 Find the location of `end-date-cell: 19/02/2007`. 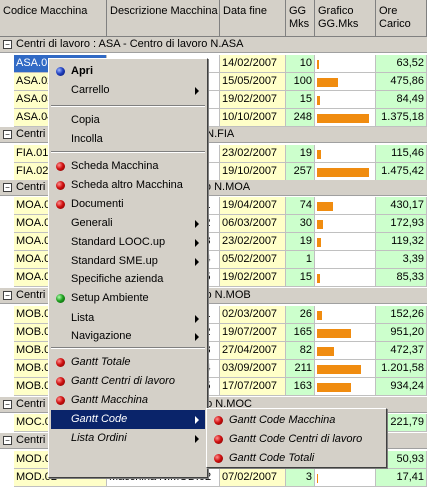

end-date-cell: 19/02/2007 is located at coordinates (253, 278).